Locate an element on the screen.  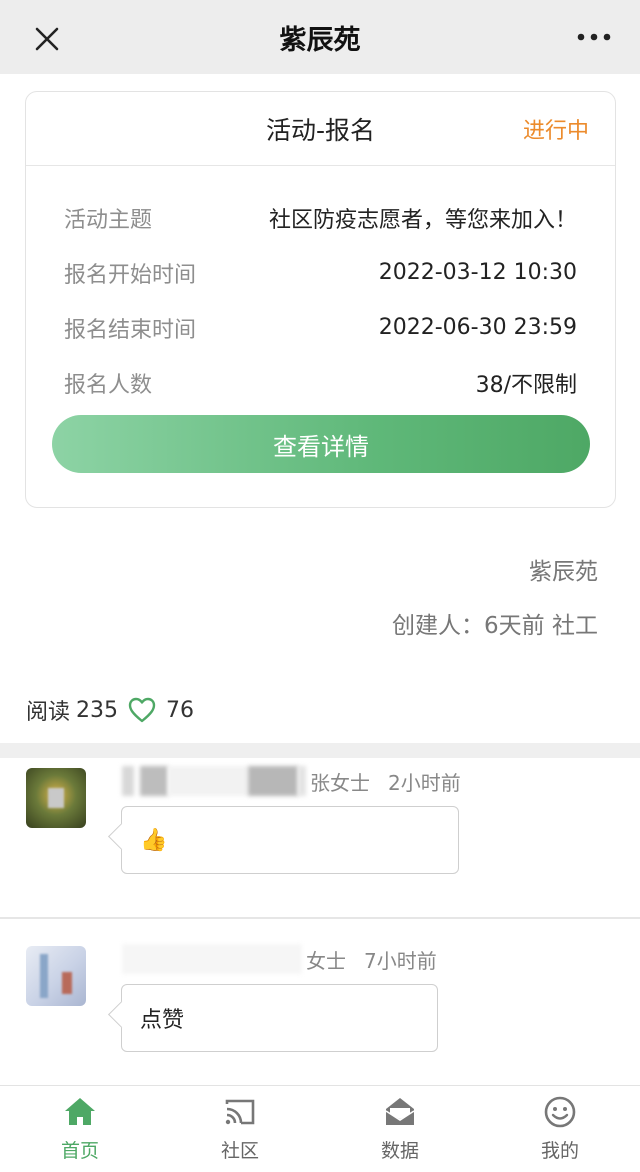
tab-data: 数据 is located at coordinates (400, 1129).